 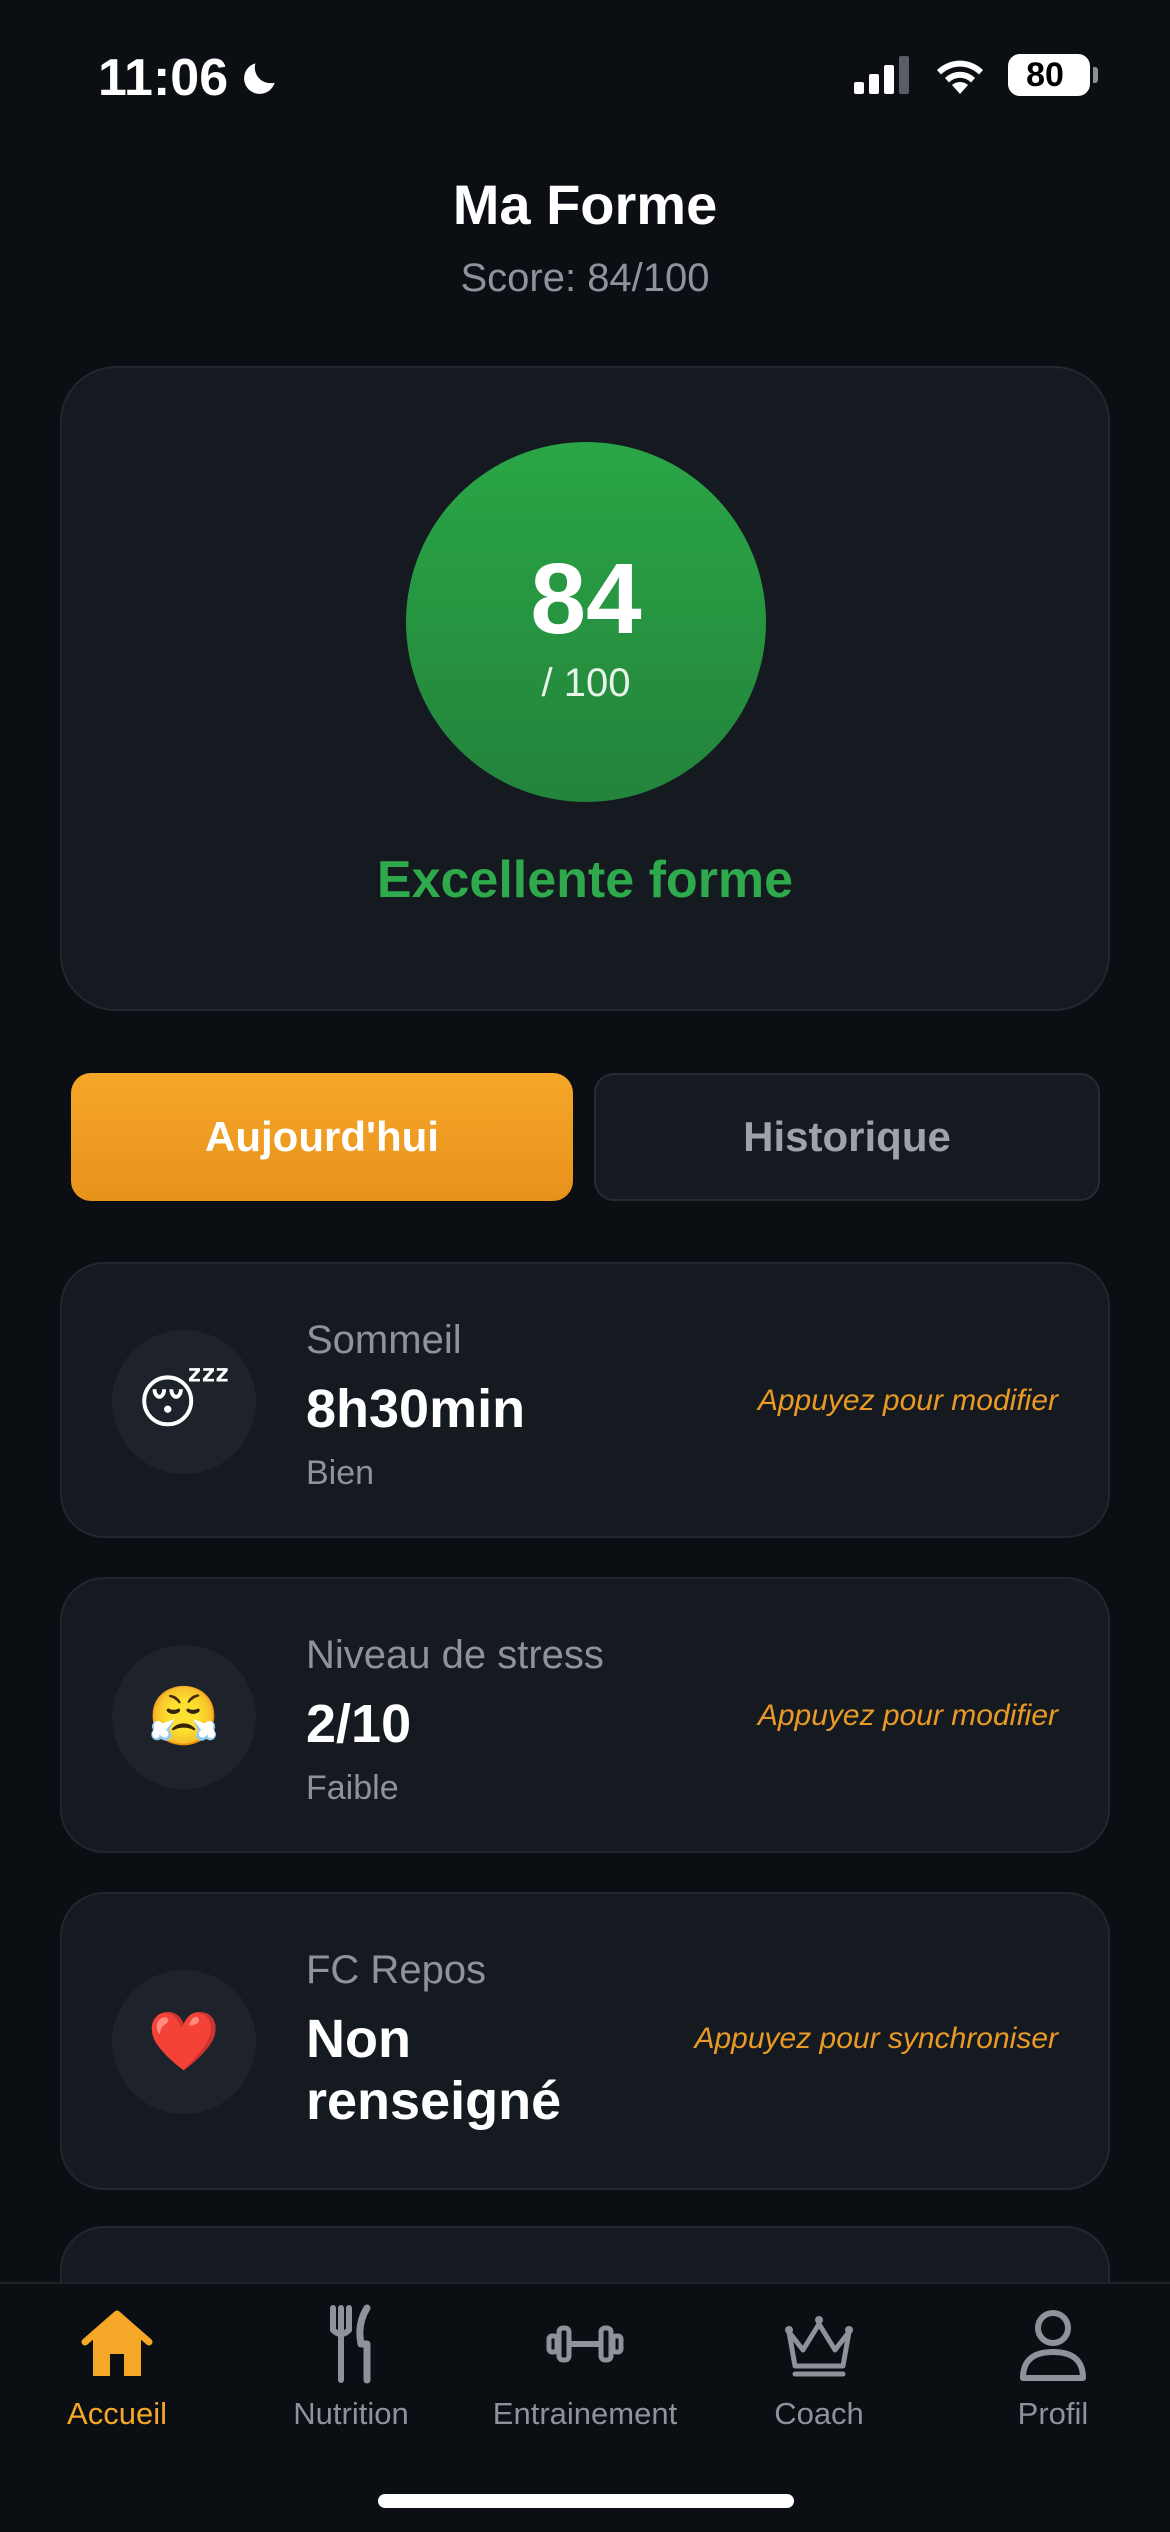 I want to click on stress-icon: 😤, so click(x=184, y=1717).